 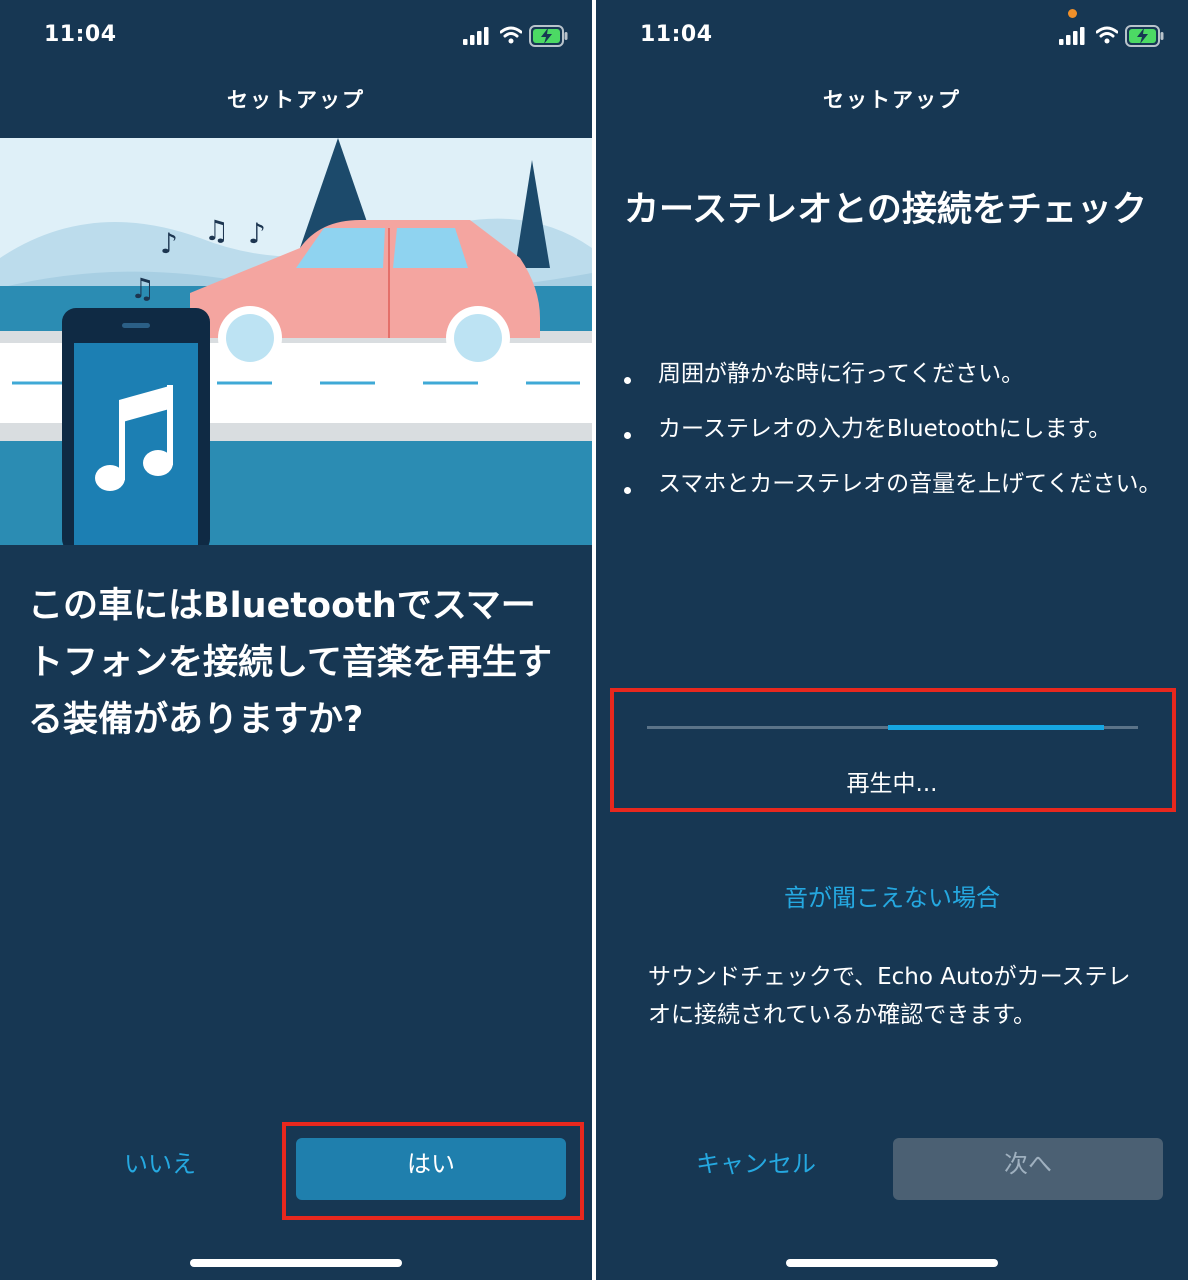 I want to click on next-button: 次へ, so click(x=1028, y=1169).